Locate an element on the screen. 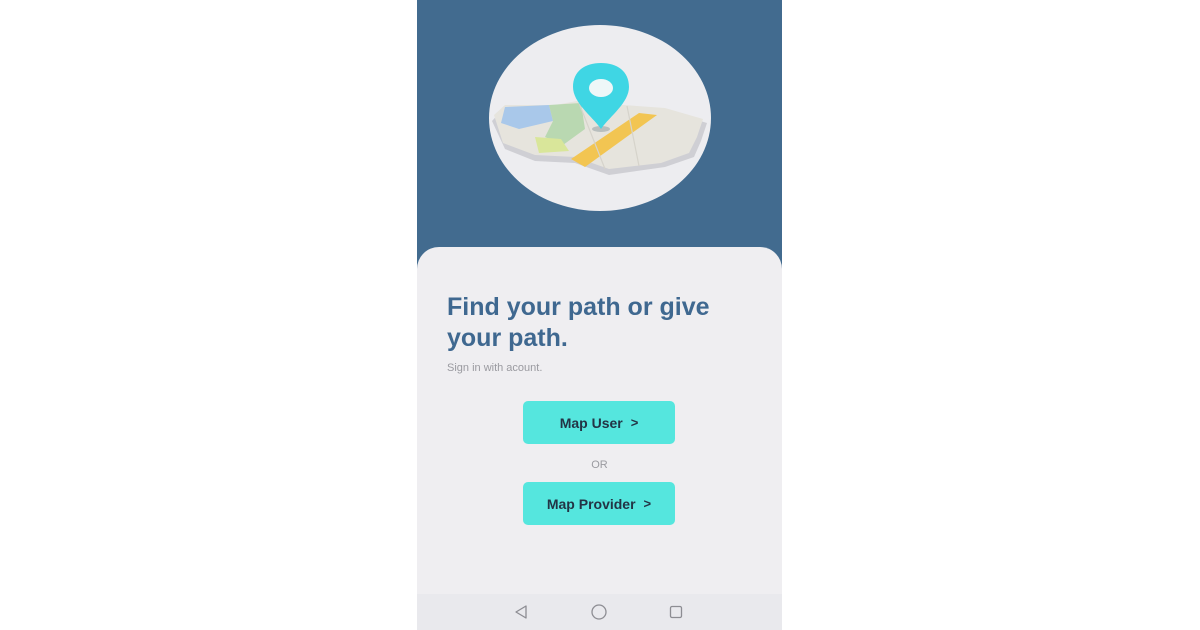 Image resolution: width=1200 pixels, height=630 pixels. home-button is located at coordinates (599, 612).